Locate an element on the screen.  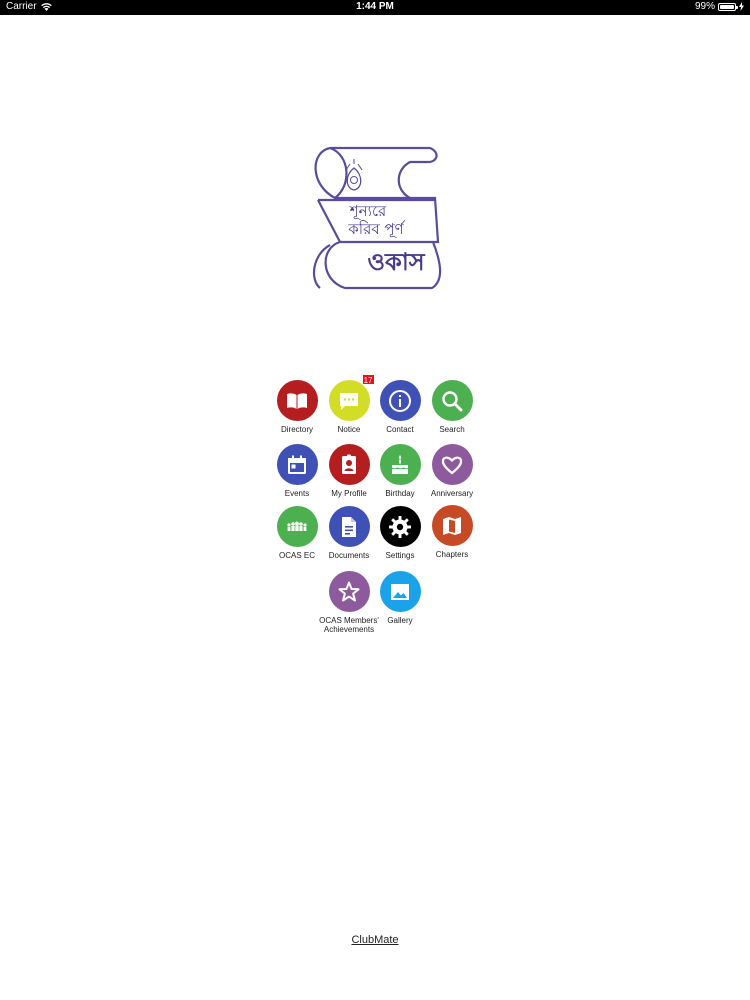
logo-line-2: করিব পূর্ণ is located at coordinates (376, 229).